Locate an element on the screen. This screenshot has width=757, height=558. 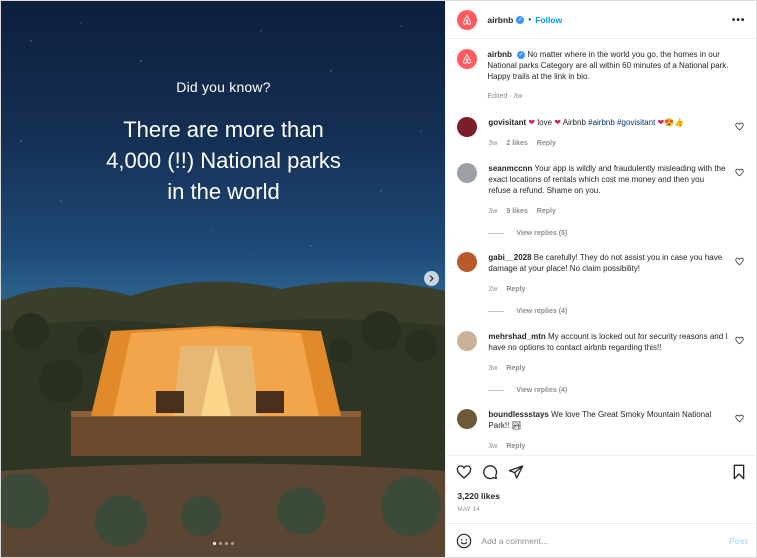
header-username: airbnb is located at coordinates (500, 20).